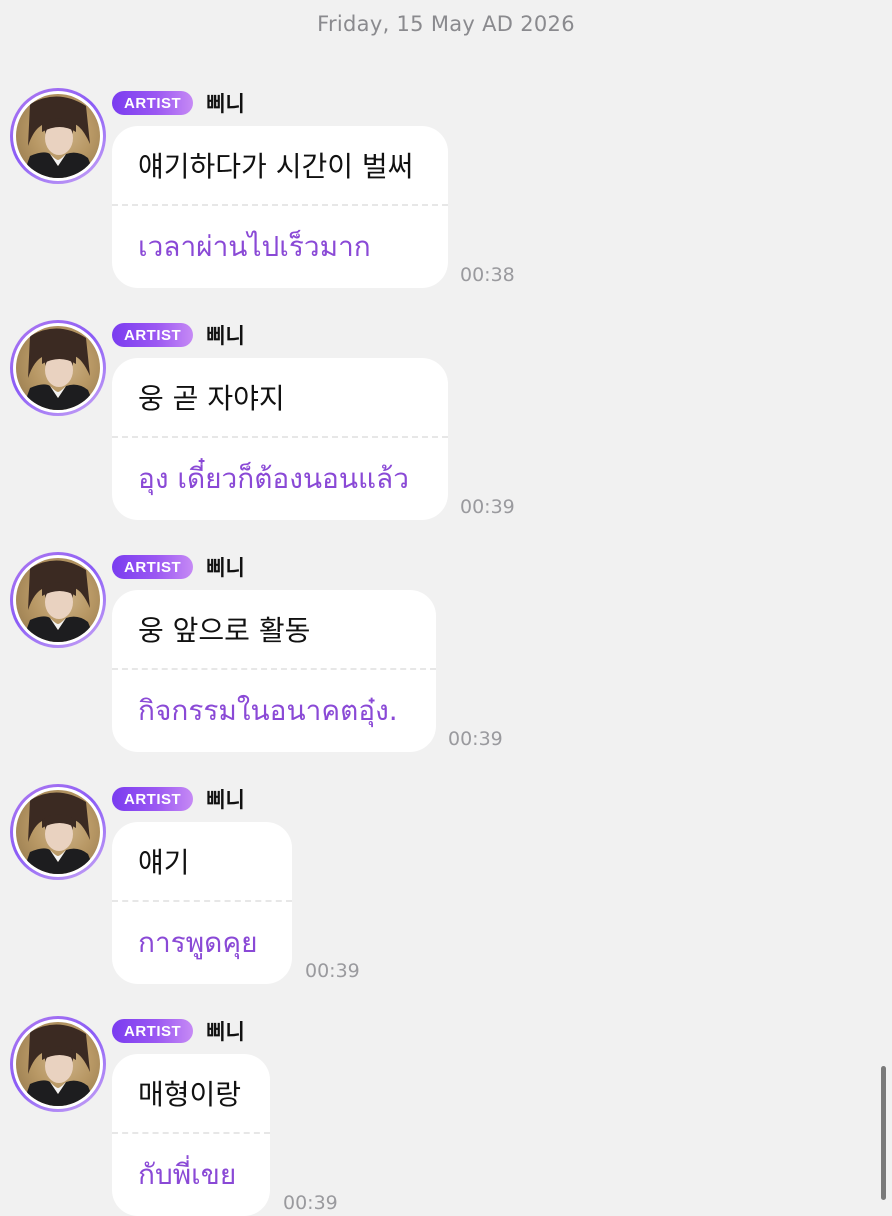  What do you see at coordinates (164, 862) in the screenshot?
I see `original-text: 얘기` at bounding box center [164, 862].